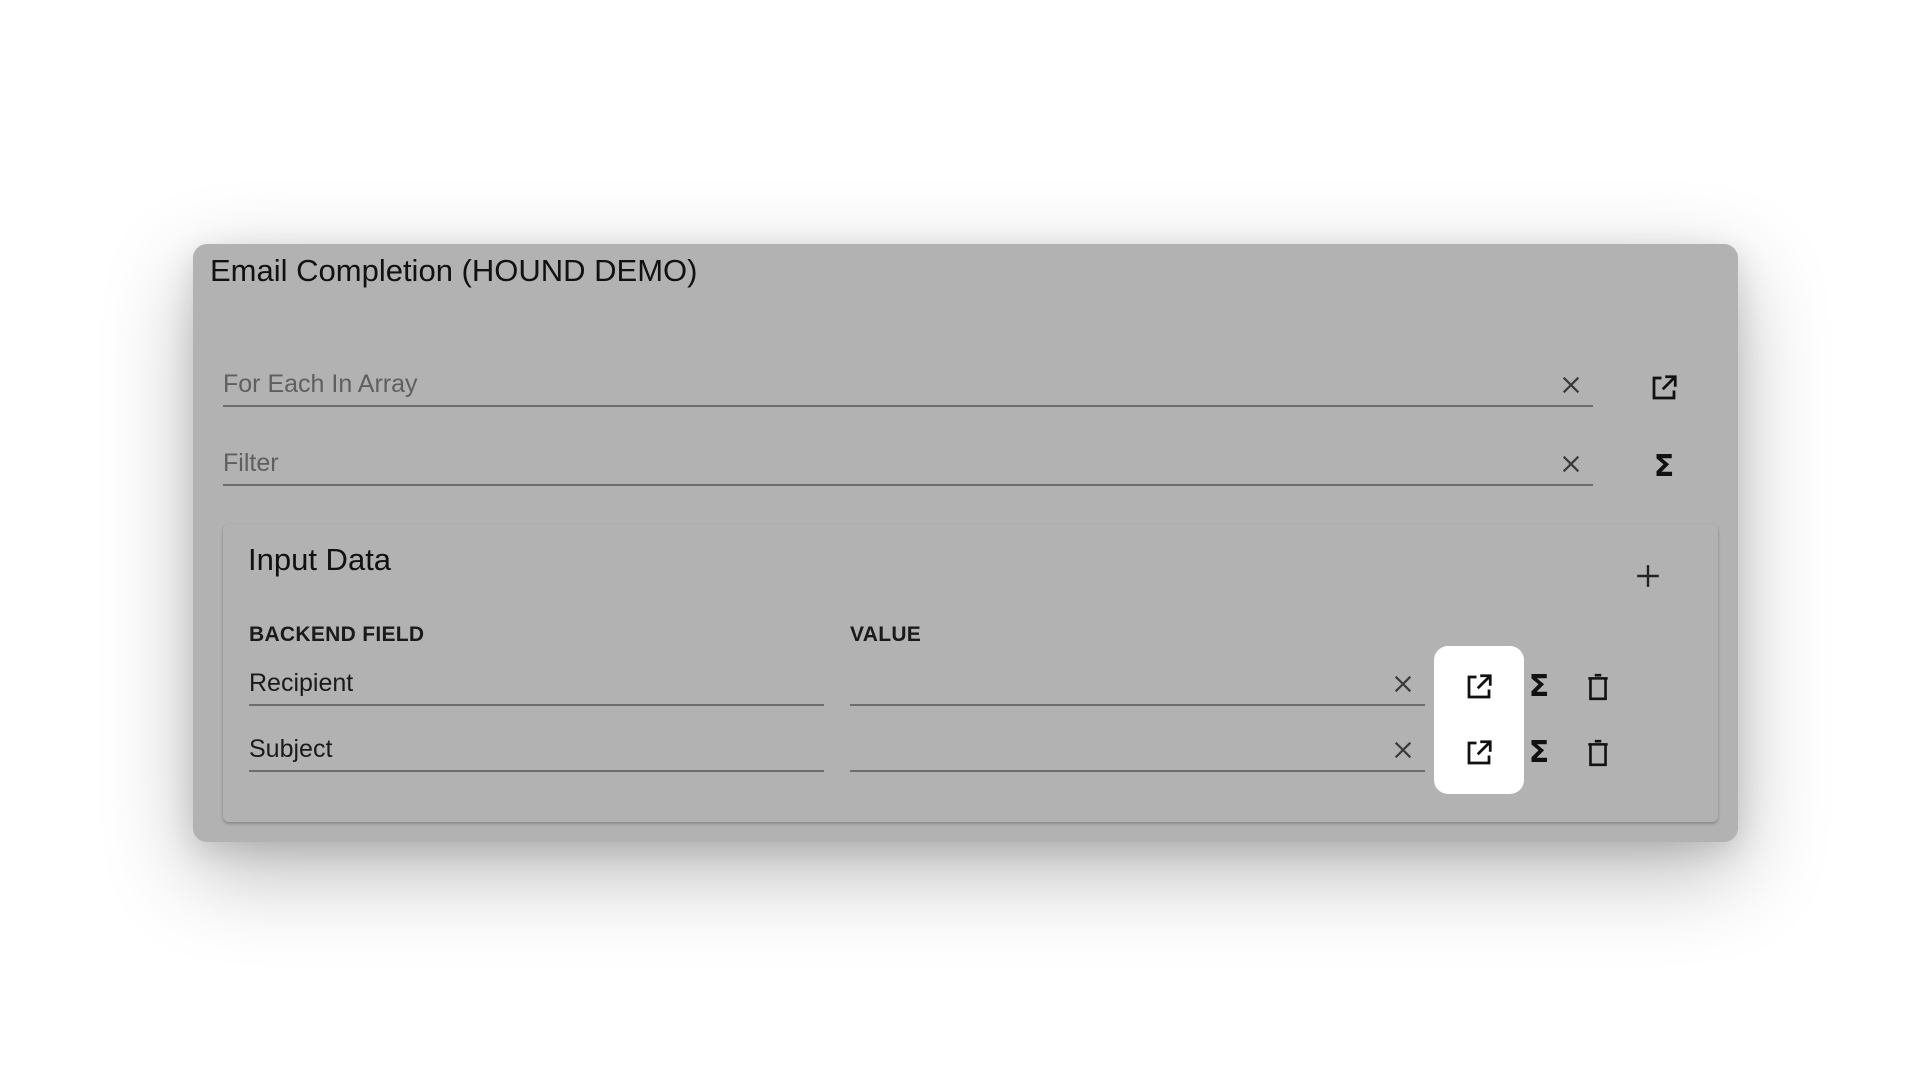  I want to click on add-row-button, so click(1648, 576).